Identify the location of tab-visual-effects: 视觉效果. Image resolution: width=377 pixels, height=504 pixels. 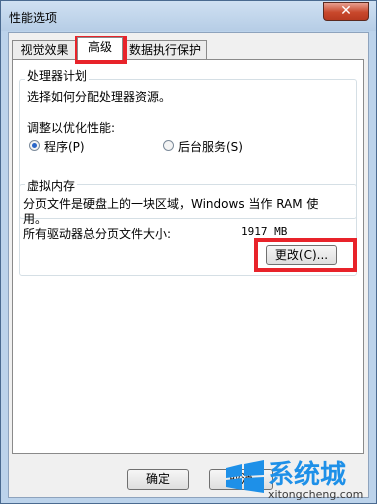
(44, 50).